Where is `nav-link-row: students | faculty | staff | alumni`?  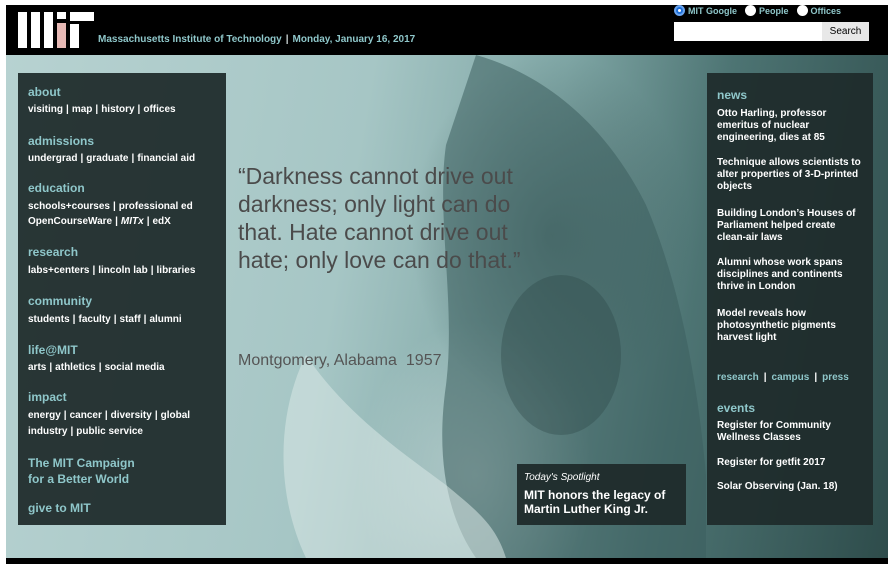 nav-link-row: students | faculty | staff | alumni is located at coordinates (105, 319).